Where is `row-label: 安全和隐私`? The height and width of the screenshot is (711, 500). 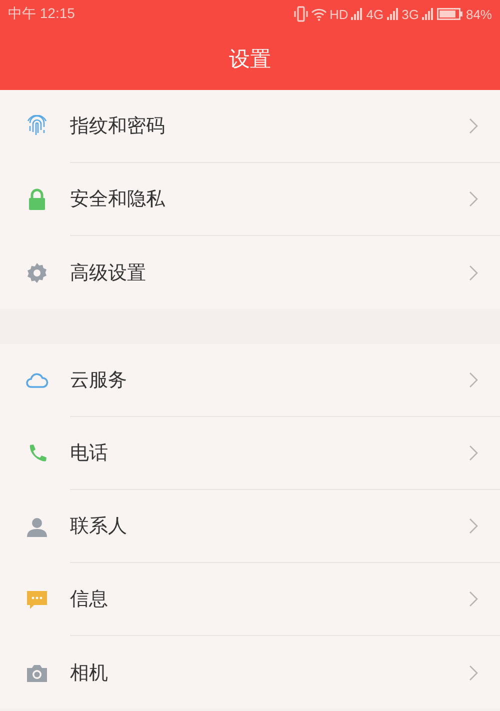 row-label: 安全和隐私 is located at coordinates (117, 199).